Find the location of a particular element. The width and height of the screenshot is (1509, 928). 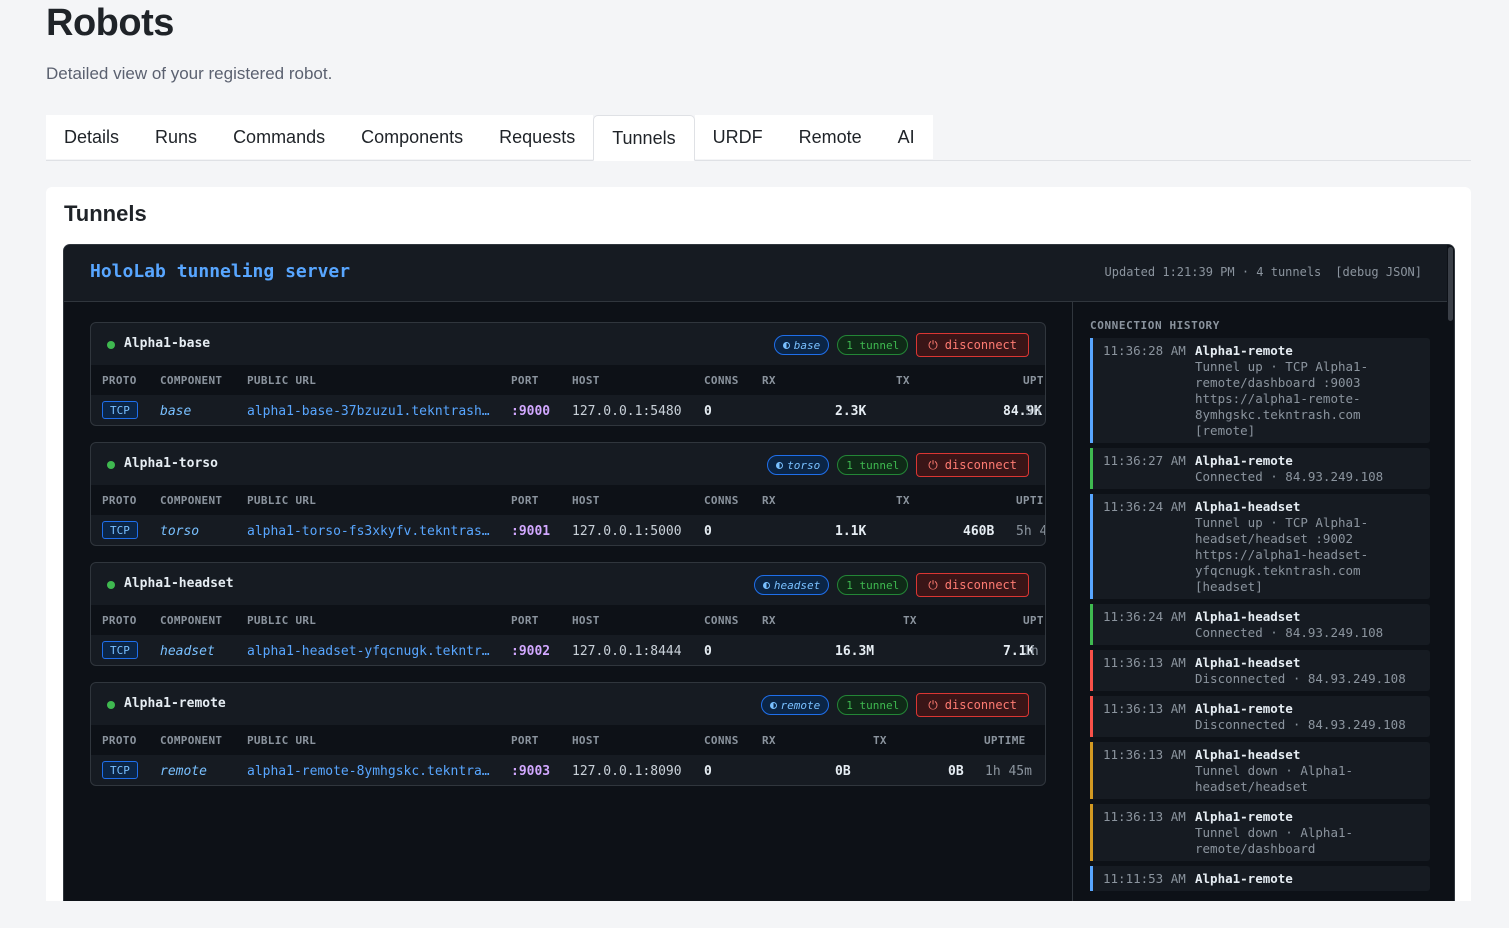

event-time: 11:36:27 AM is located at coordinates (1144, 460).